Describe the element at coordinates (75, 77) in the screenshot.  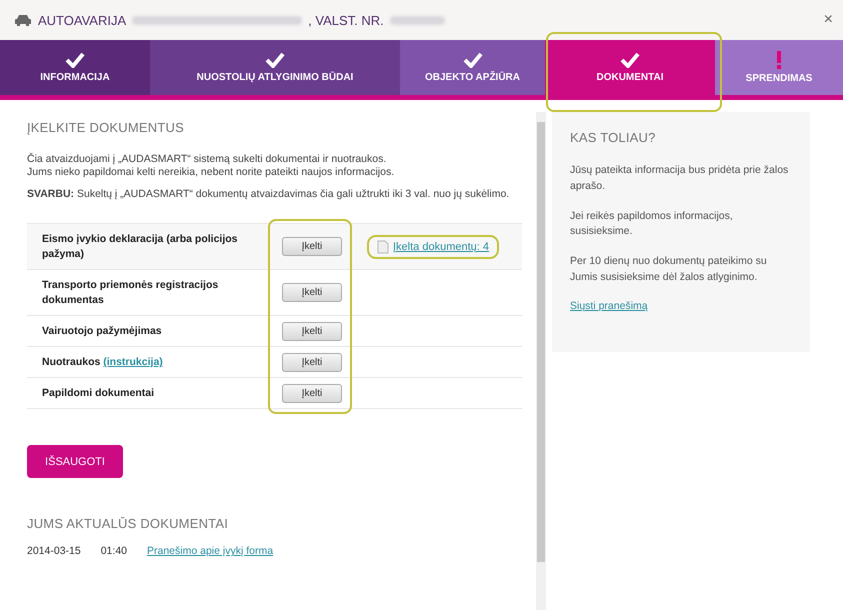
I see `tab-label: INFORMACIJA` at that location.